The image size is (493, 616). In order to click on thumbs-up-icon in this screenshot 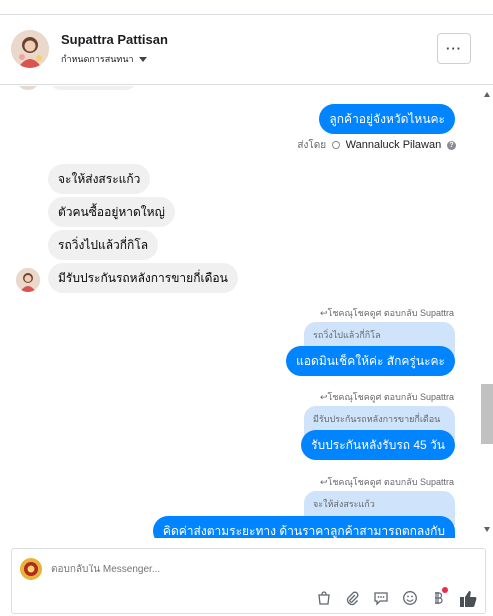, I will do `click(468, 599)`.